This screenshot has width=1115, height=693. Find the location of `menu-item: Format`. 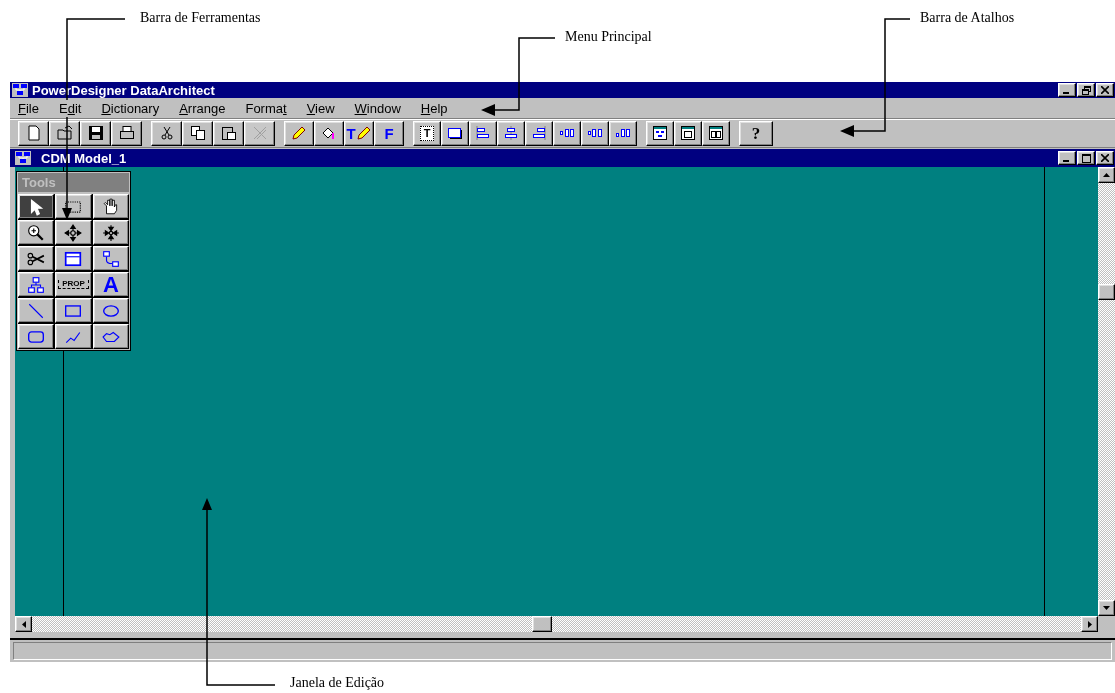

menu-item: Format is located at coordinates (266, 108).